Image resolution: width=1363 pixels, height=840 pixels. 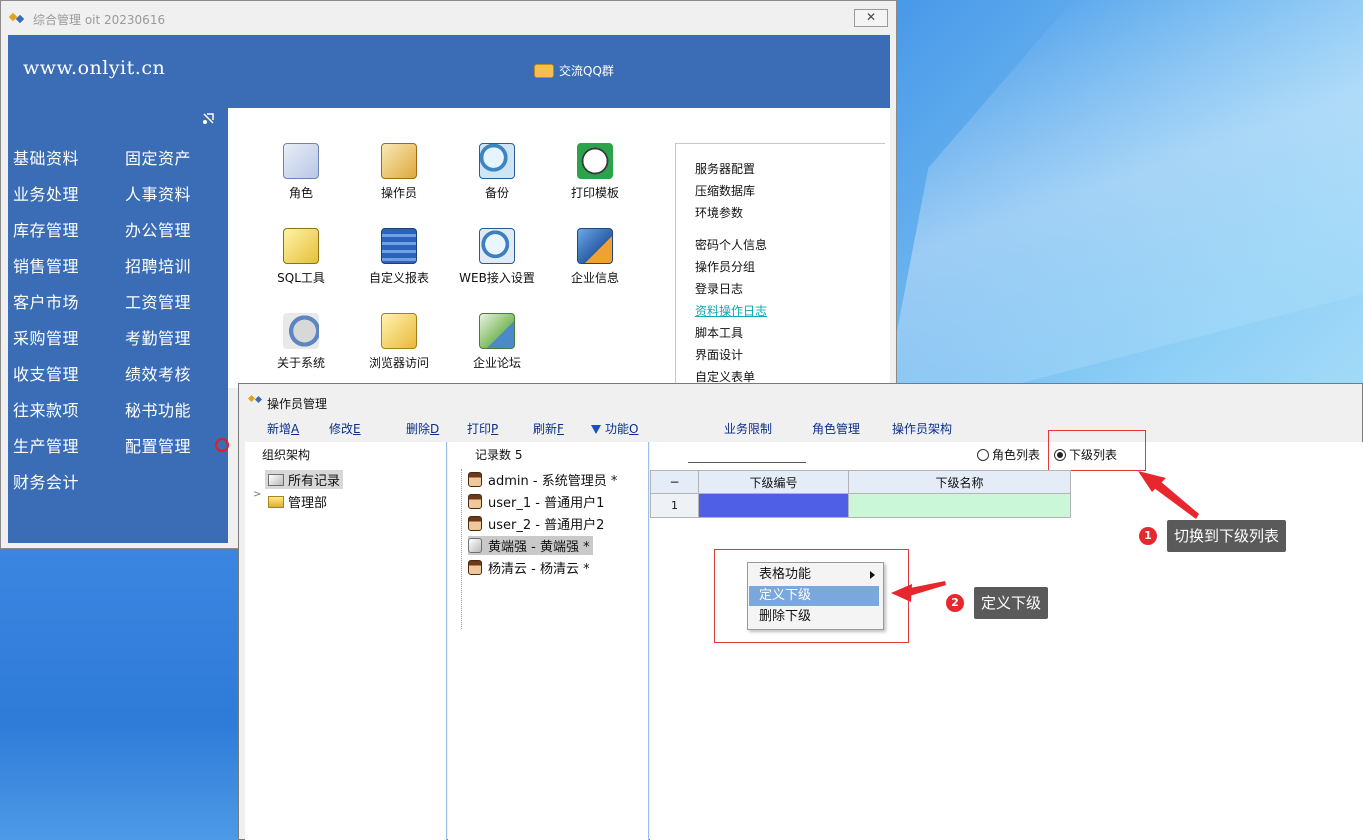 I want to click on tile-company-info: 企业信息, so click(x=595, y=257).